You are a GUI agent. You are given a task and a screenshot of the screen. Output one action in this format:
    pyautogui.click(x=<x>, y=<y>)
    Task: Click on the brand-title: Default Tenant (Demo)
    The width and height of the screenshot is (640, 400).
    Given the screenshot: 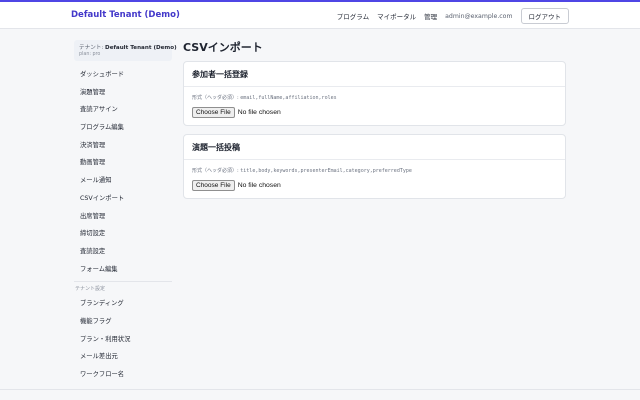 What is the action you would take?
    pyautogui.click(x=125, y=15)
    